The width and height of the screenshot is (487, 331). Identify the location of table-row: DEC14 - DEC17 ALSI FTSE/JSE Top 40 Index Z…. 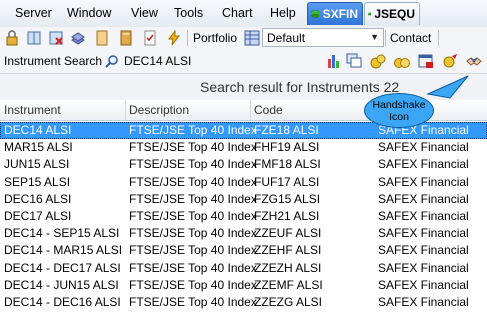
(243, 268).